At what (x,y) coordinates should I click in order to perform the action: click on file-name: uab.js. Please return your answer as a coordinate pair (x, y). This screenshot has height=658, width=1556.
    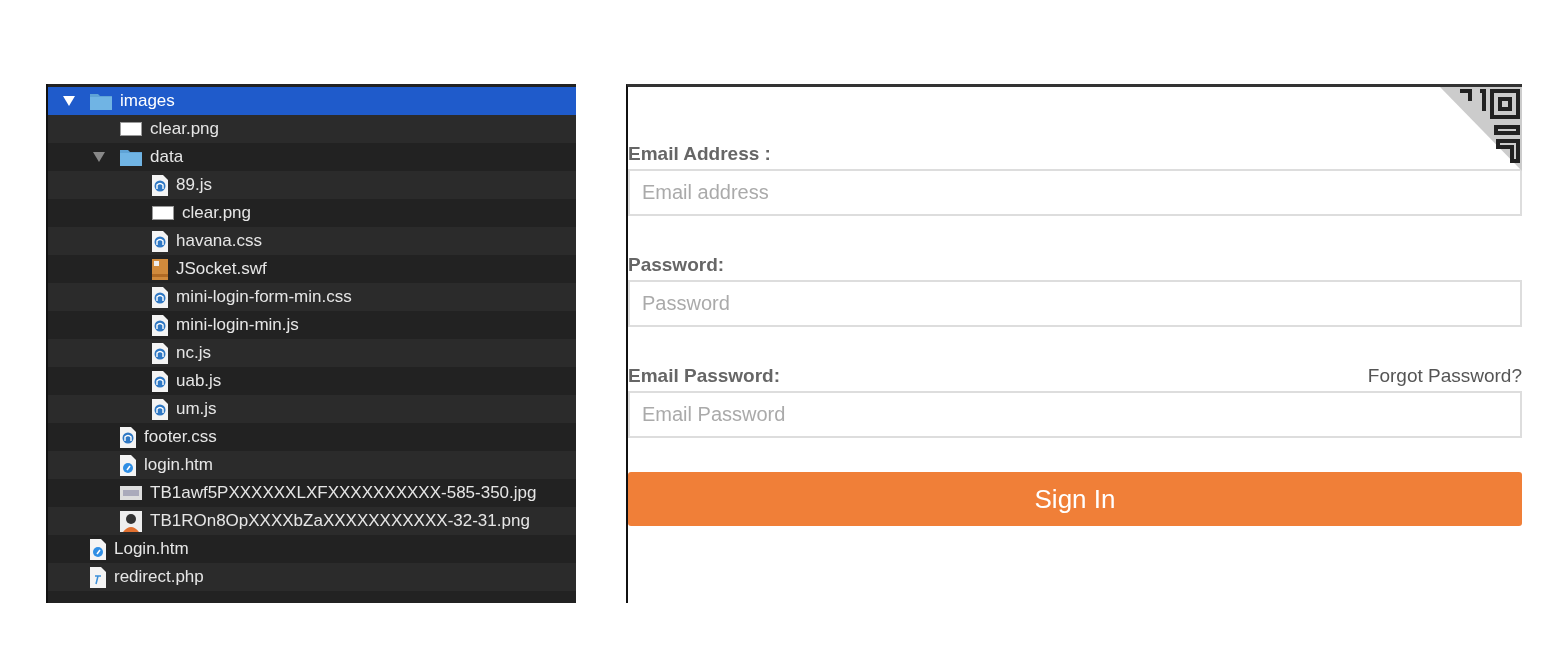
    Looking at the image, I should click on (199, 381).